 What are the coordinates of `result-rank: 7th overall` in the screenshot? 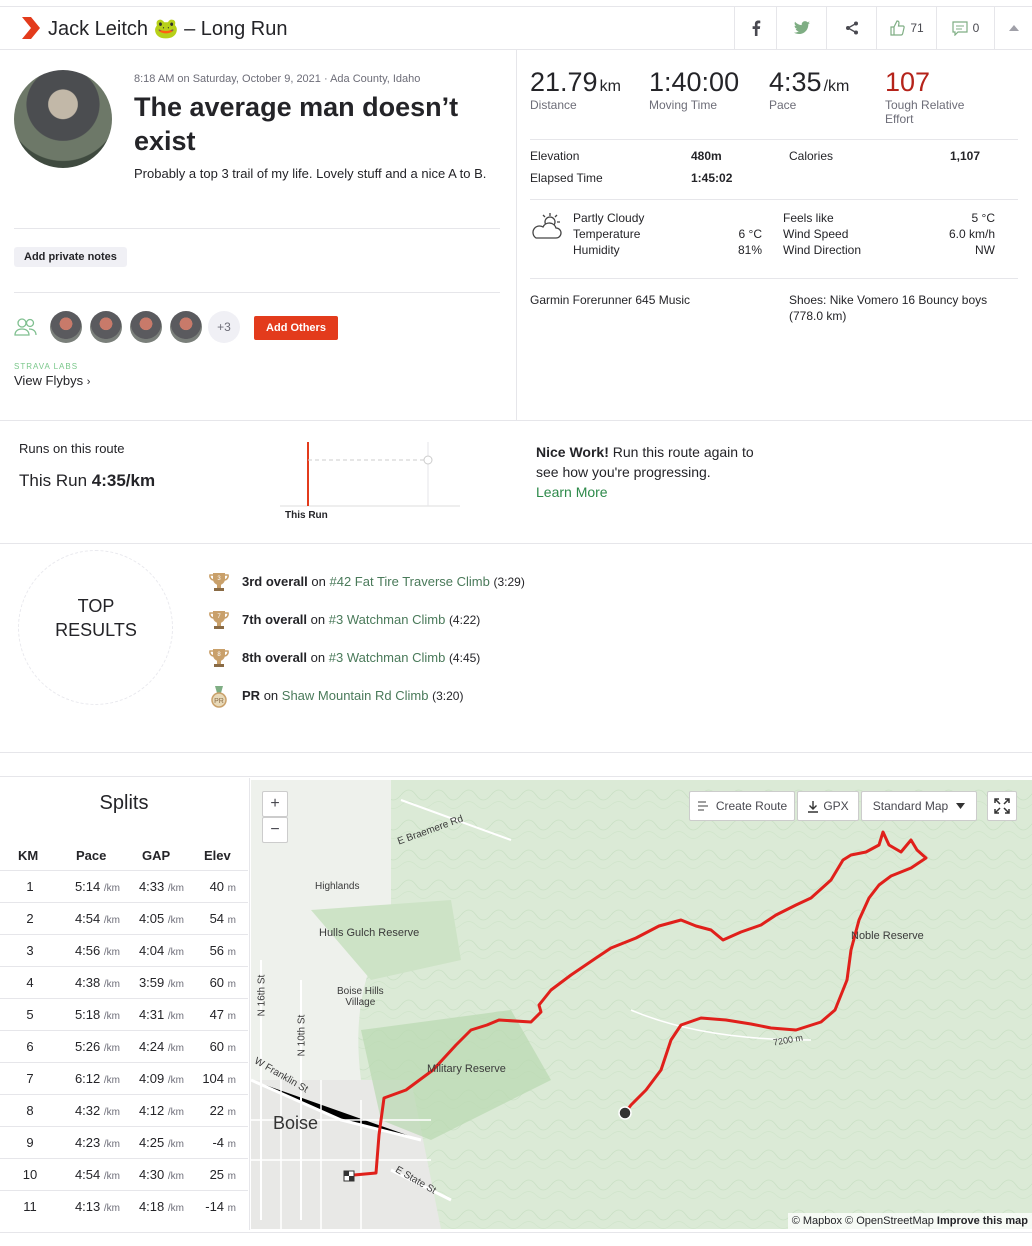 It's located at (275, 619).